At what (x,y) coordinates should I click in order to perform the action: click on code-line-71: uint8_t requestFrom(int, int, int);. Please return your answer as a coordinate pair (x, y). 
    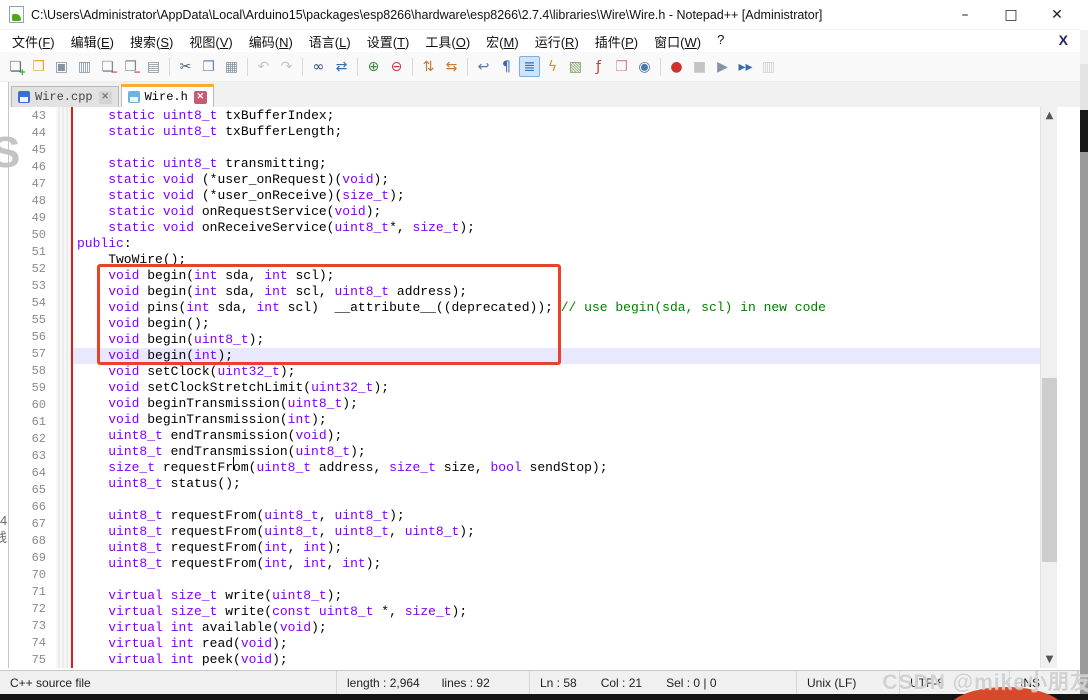
    Looking at the image, I should click on (524, 564).